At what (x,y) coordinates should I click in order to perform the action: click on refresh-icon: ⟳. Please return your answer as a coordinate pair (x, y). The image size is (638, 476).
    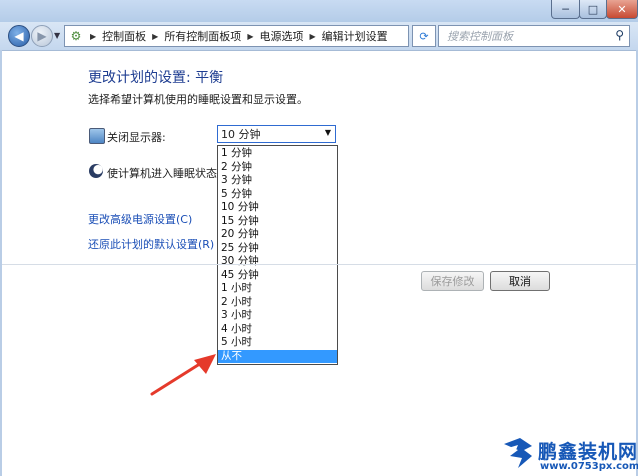
    Looking at the image, I should click on (424, 36).